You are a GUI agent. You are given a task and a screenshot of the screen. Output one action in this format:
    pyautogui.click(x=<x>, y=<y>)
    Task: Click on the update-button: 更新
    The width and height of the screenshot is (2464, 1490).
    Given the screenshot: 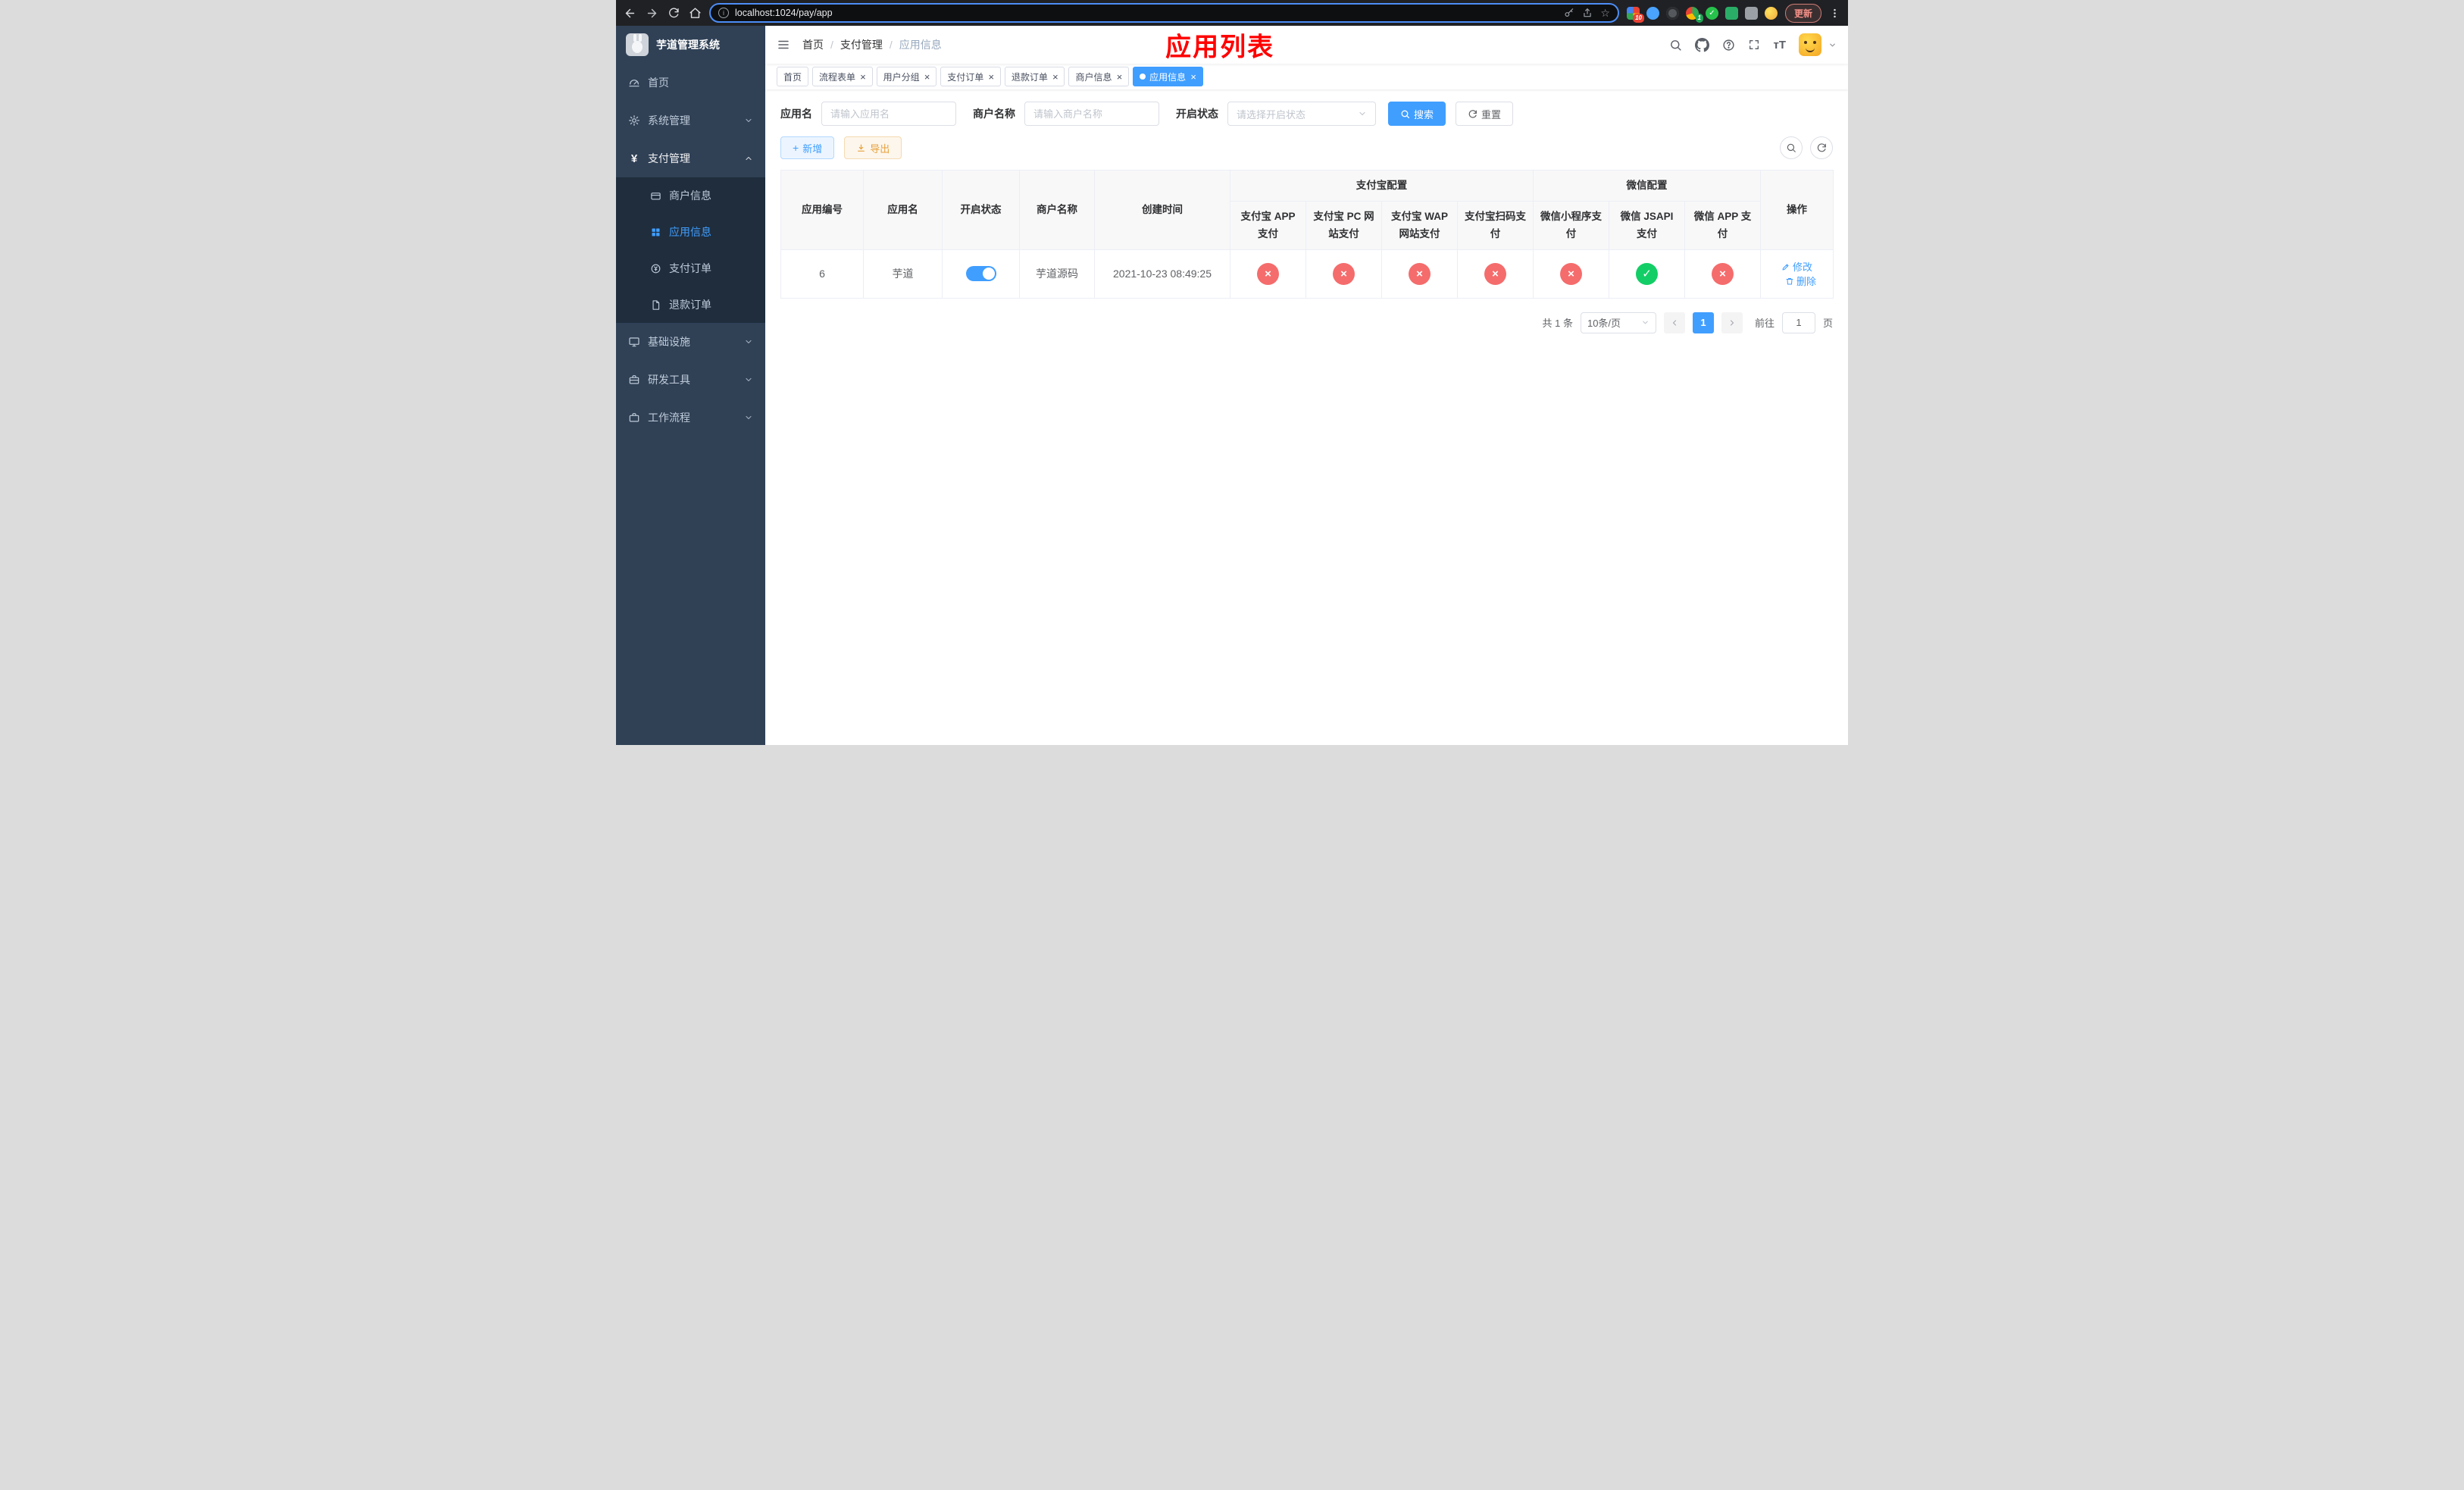 What is the action you would take?
    pyautogui.click(x=1802, y=13)
    